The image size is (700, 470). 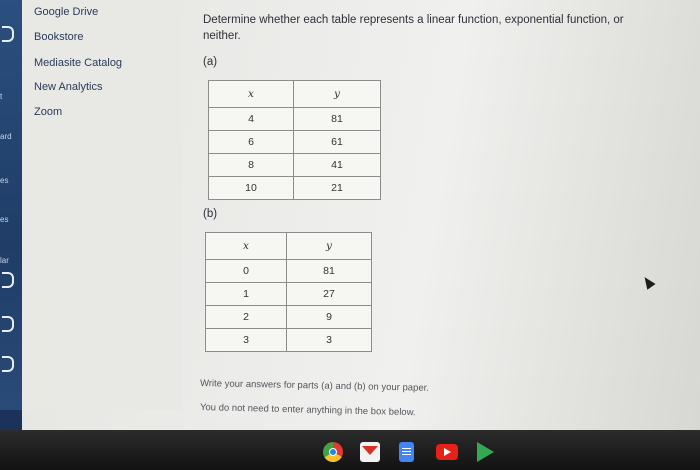 I want to click on youtube-play, so click(x=447, y=452).